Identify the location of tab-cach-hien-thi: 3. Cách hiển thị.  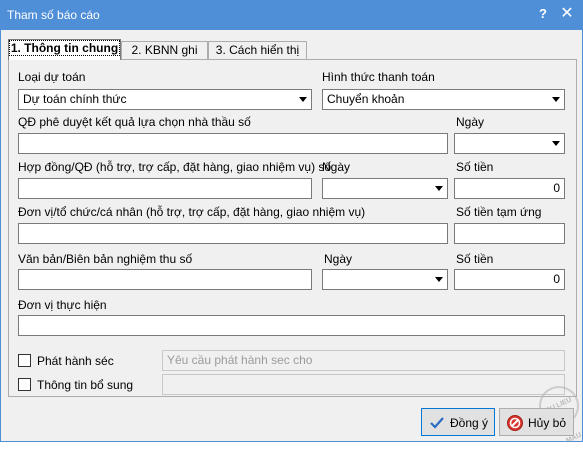
(257, 50).